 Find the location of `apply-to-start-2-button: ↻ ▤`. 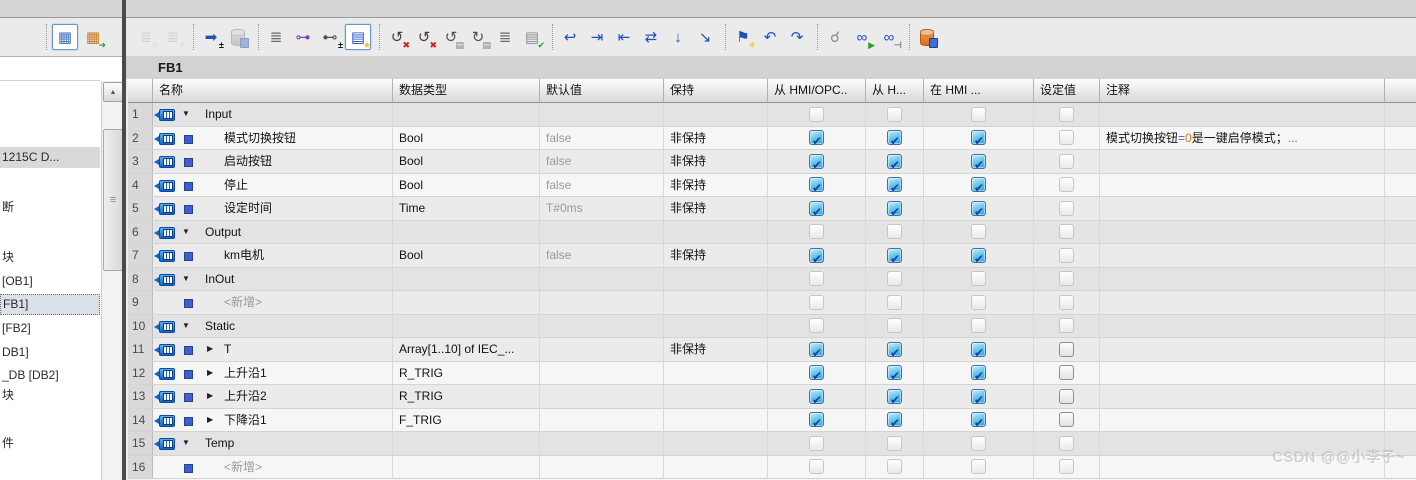

apply-to-start-2-button: ↻ ▤ is located at coordinates (478, 37).